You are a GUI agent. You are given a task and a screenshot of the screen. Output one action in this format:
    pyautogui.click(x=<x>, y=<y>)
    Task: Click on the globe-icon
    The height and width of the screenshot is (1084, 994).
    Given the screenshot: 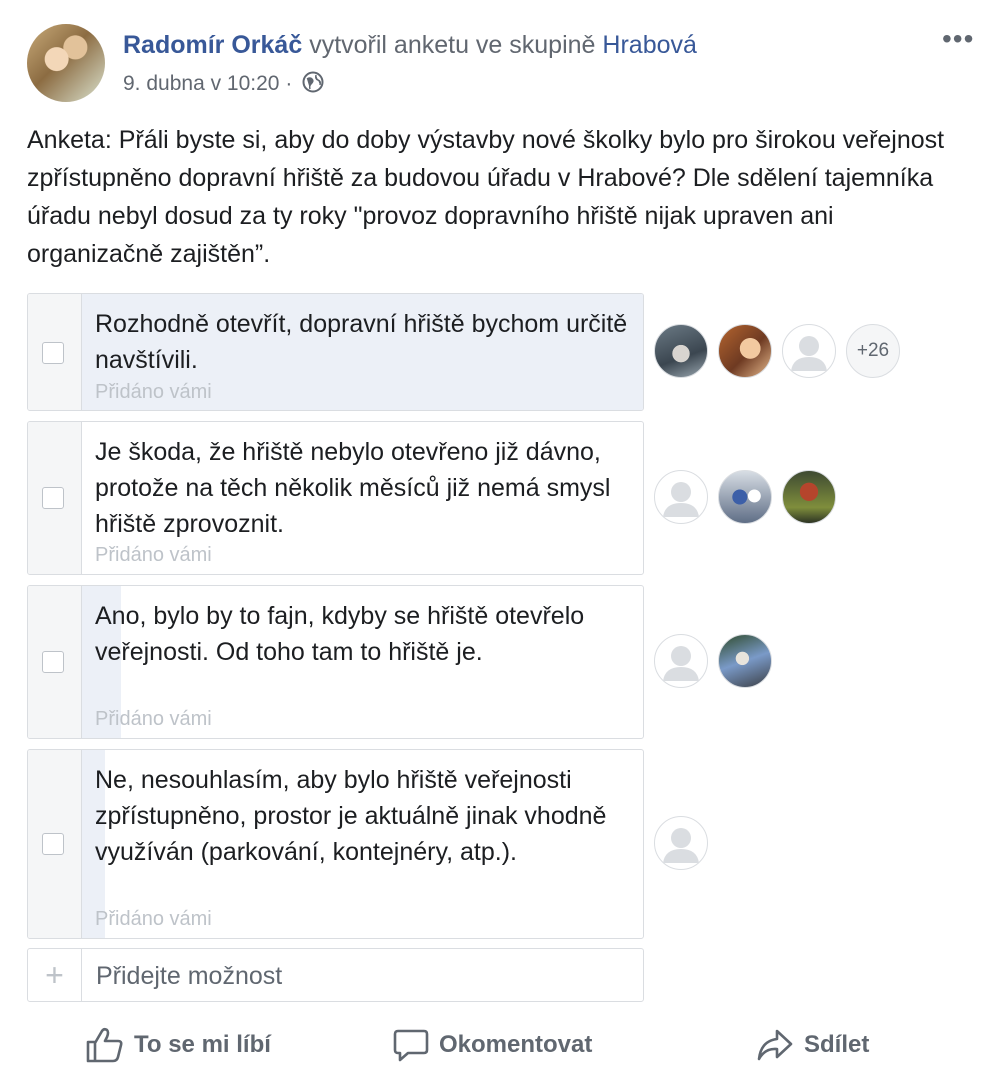 What is the action you would take?
    pyautogui.click(x=313, y=86)
    